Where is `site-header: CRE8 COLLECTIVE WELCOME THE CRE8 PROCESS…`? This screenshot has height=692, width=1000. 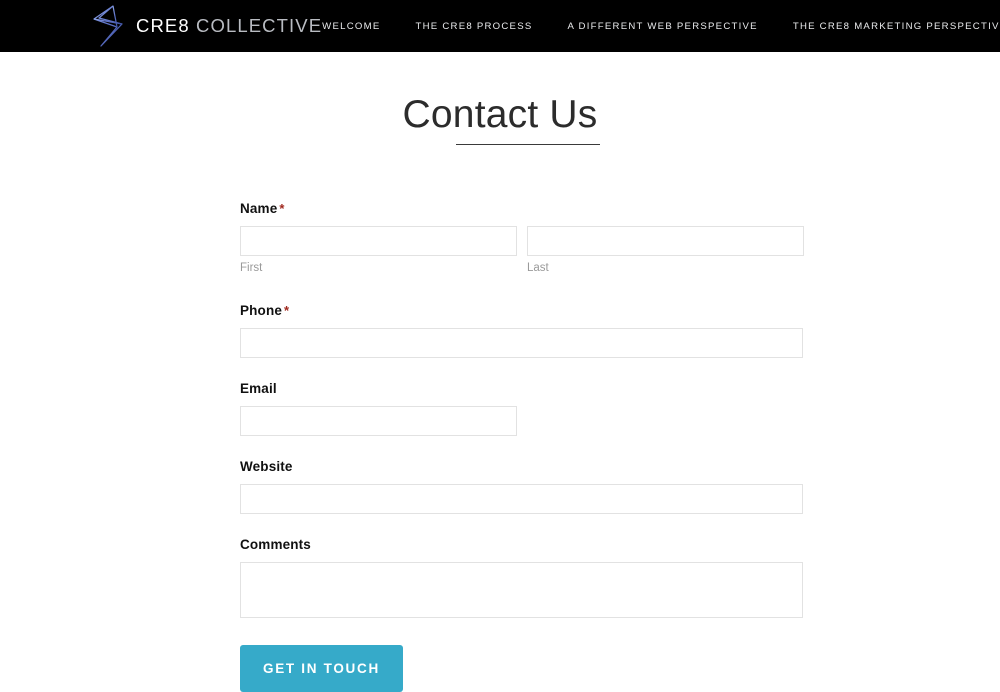 site-header: CRE8 COLLECTIVE WELCOME THE CRE8 PROCESS… is located at coordinates (500, 26).